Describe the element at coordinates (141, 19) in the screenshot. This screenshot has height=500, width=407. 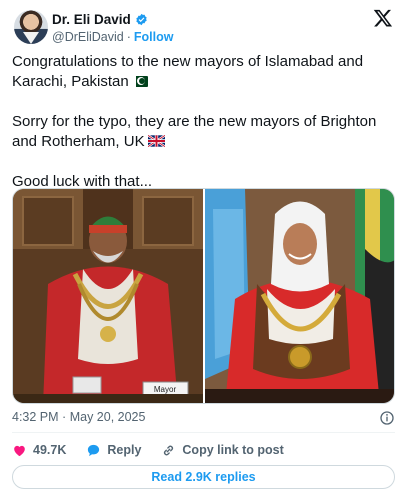
I see `verified-badge-icon` at that location.